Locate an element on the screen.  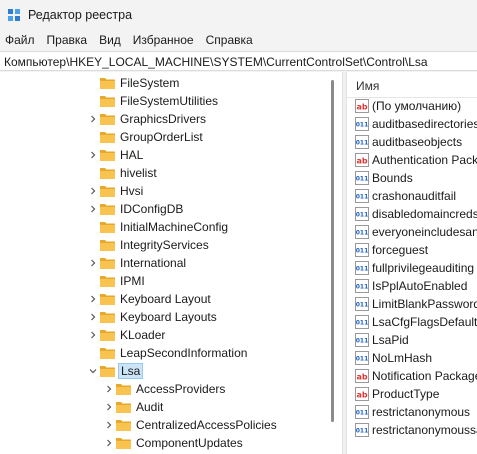
tree-item: GraphicsDrivers is located at coordinates (165, 119).